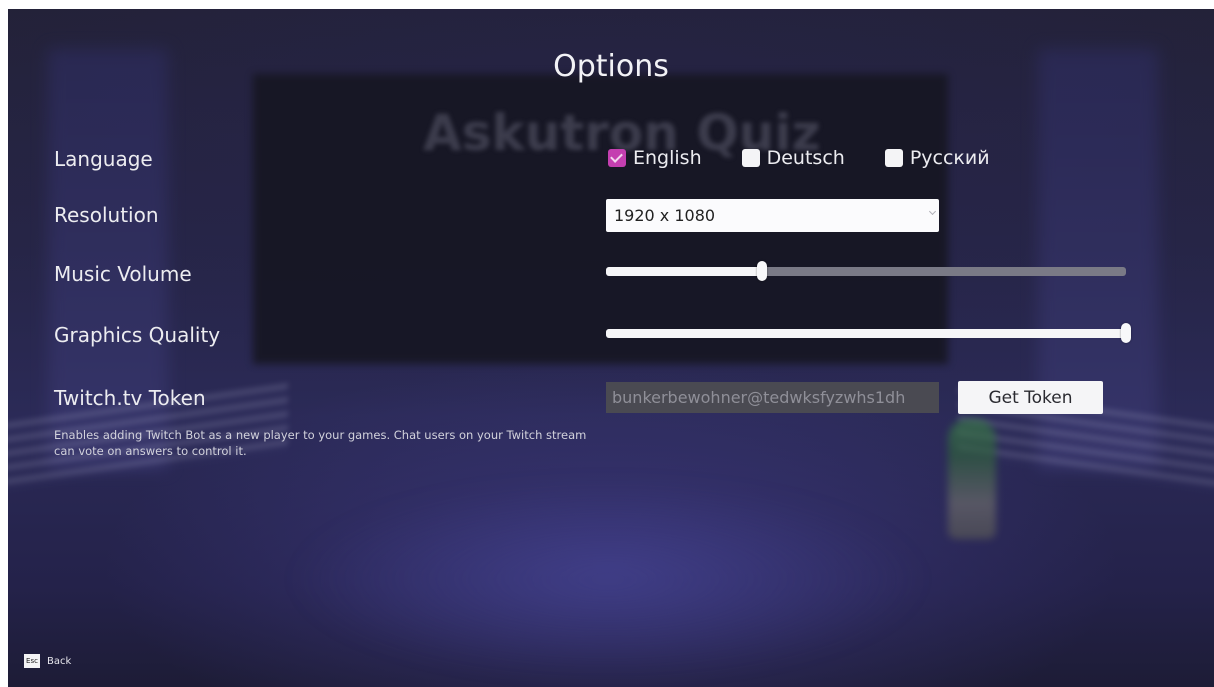 This screenshot has width=1214, height=687. Describe the element at coordinates (972, 479) in the screenshot. I see `background-character` at that location.